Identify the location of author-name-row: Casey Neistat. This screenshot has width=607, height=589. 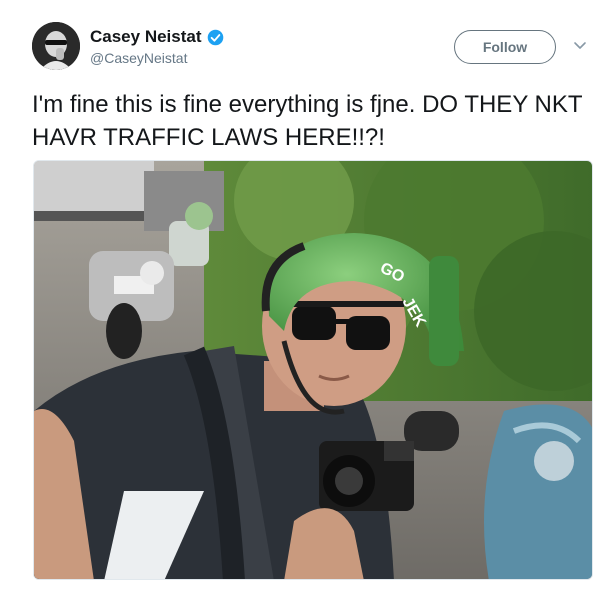
(157, 37).